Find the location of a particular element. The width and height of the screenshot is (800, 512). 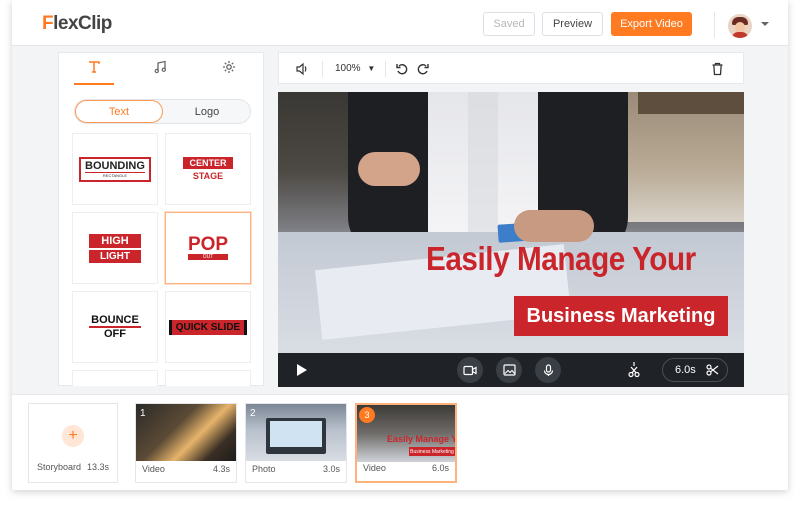

flexclip-logo: FlexClip is located at coordinates (77, 24).